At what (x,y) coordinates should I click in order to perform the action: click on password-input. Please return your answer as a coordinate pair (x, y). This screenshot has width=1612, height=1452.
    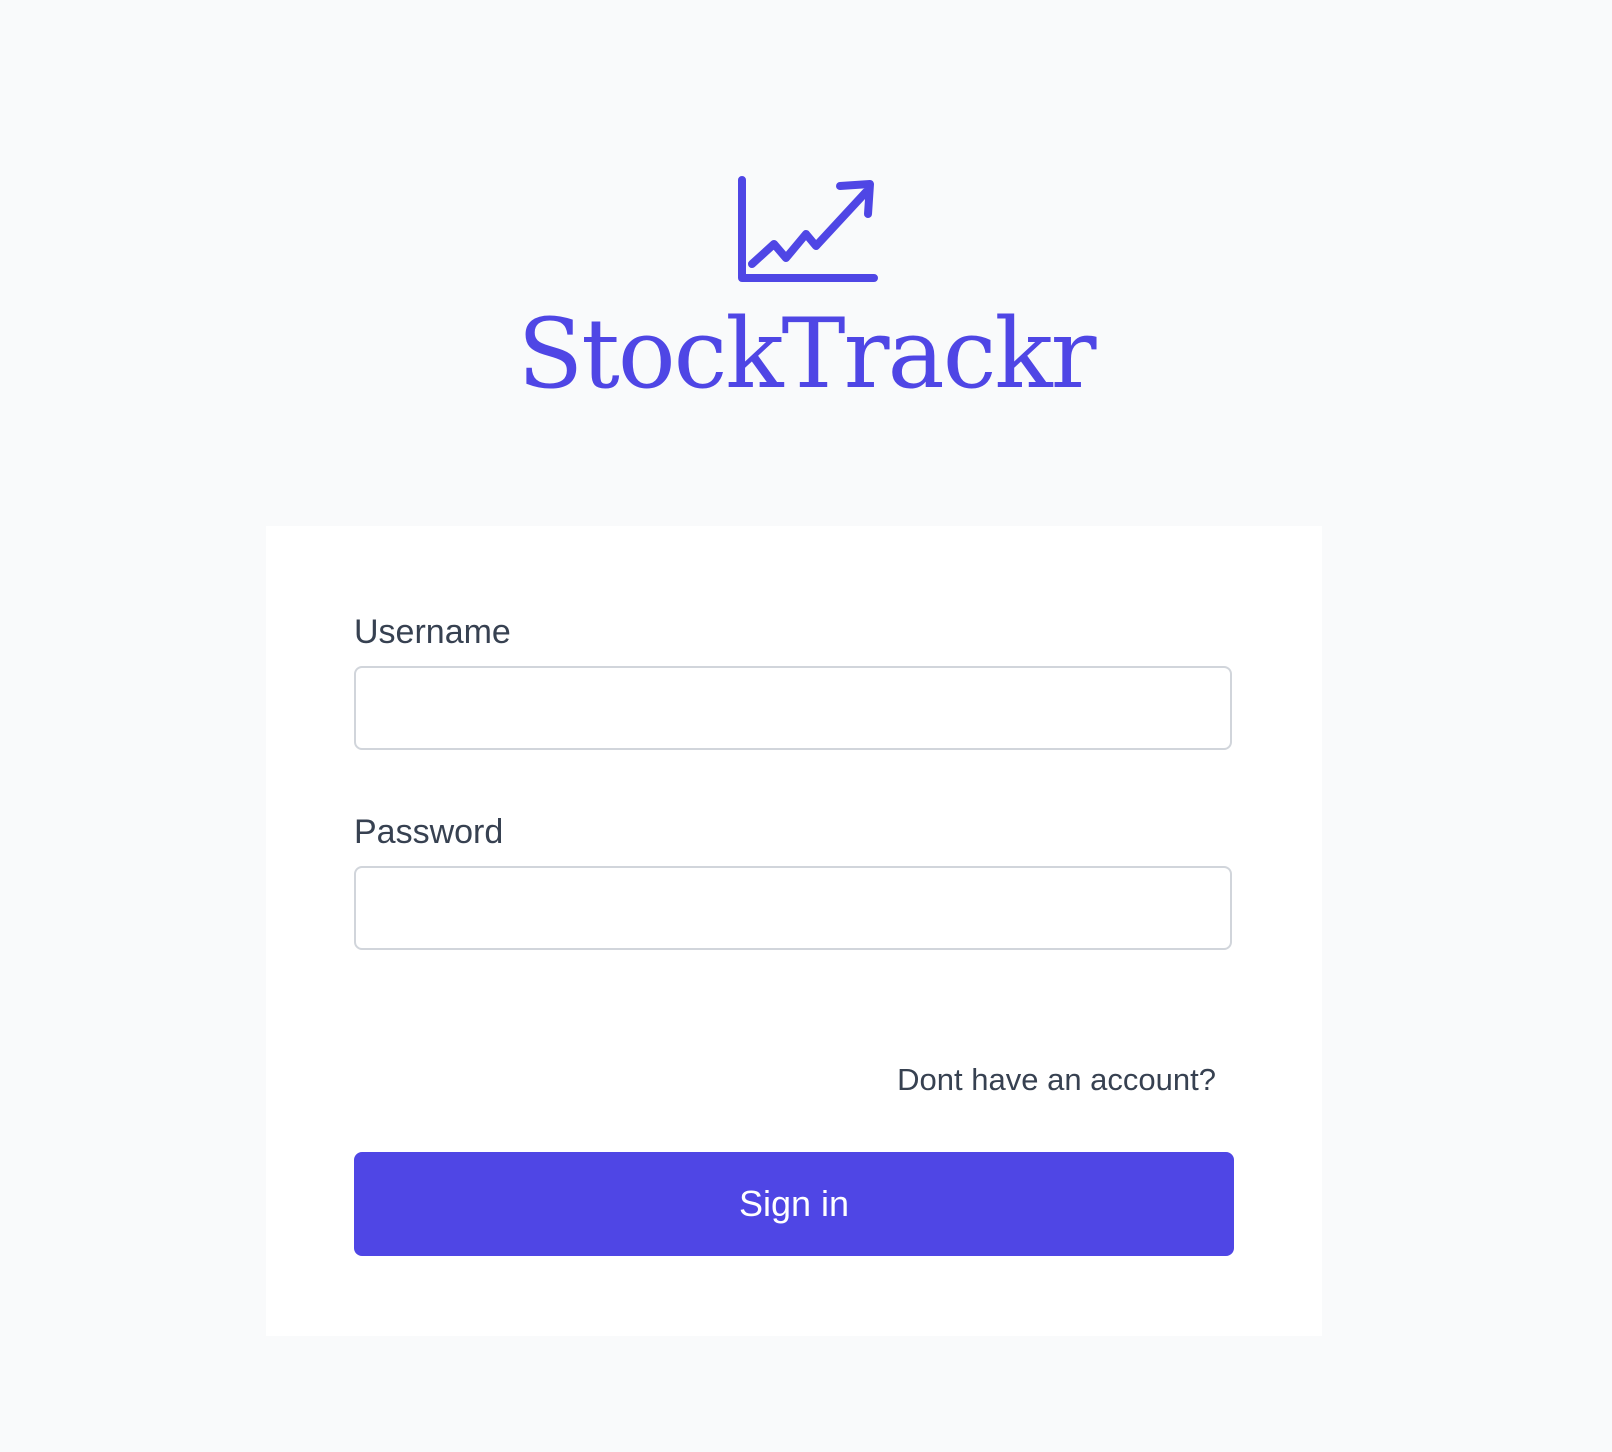
    Looking at the image, I should click on (793, 908).